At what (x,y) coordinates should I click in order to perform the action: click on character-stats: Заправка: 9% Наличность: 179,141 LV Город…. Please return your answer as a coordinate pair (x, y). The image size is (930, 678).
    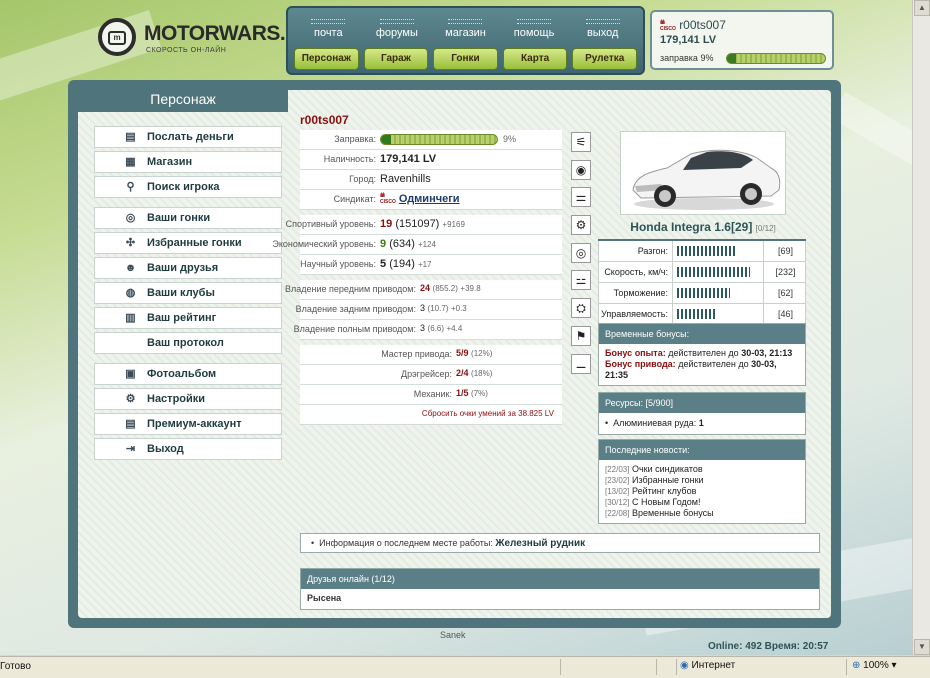
    Looking at the image, I should click on (417, 277).